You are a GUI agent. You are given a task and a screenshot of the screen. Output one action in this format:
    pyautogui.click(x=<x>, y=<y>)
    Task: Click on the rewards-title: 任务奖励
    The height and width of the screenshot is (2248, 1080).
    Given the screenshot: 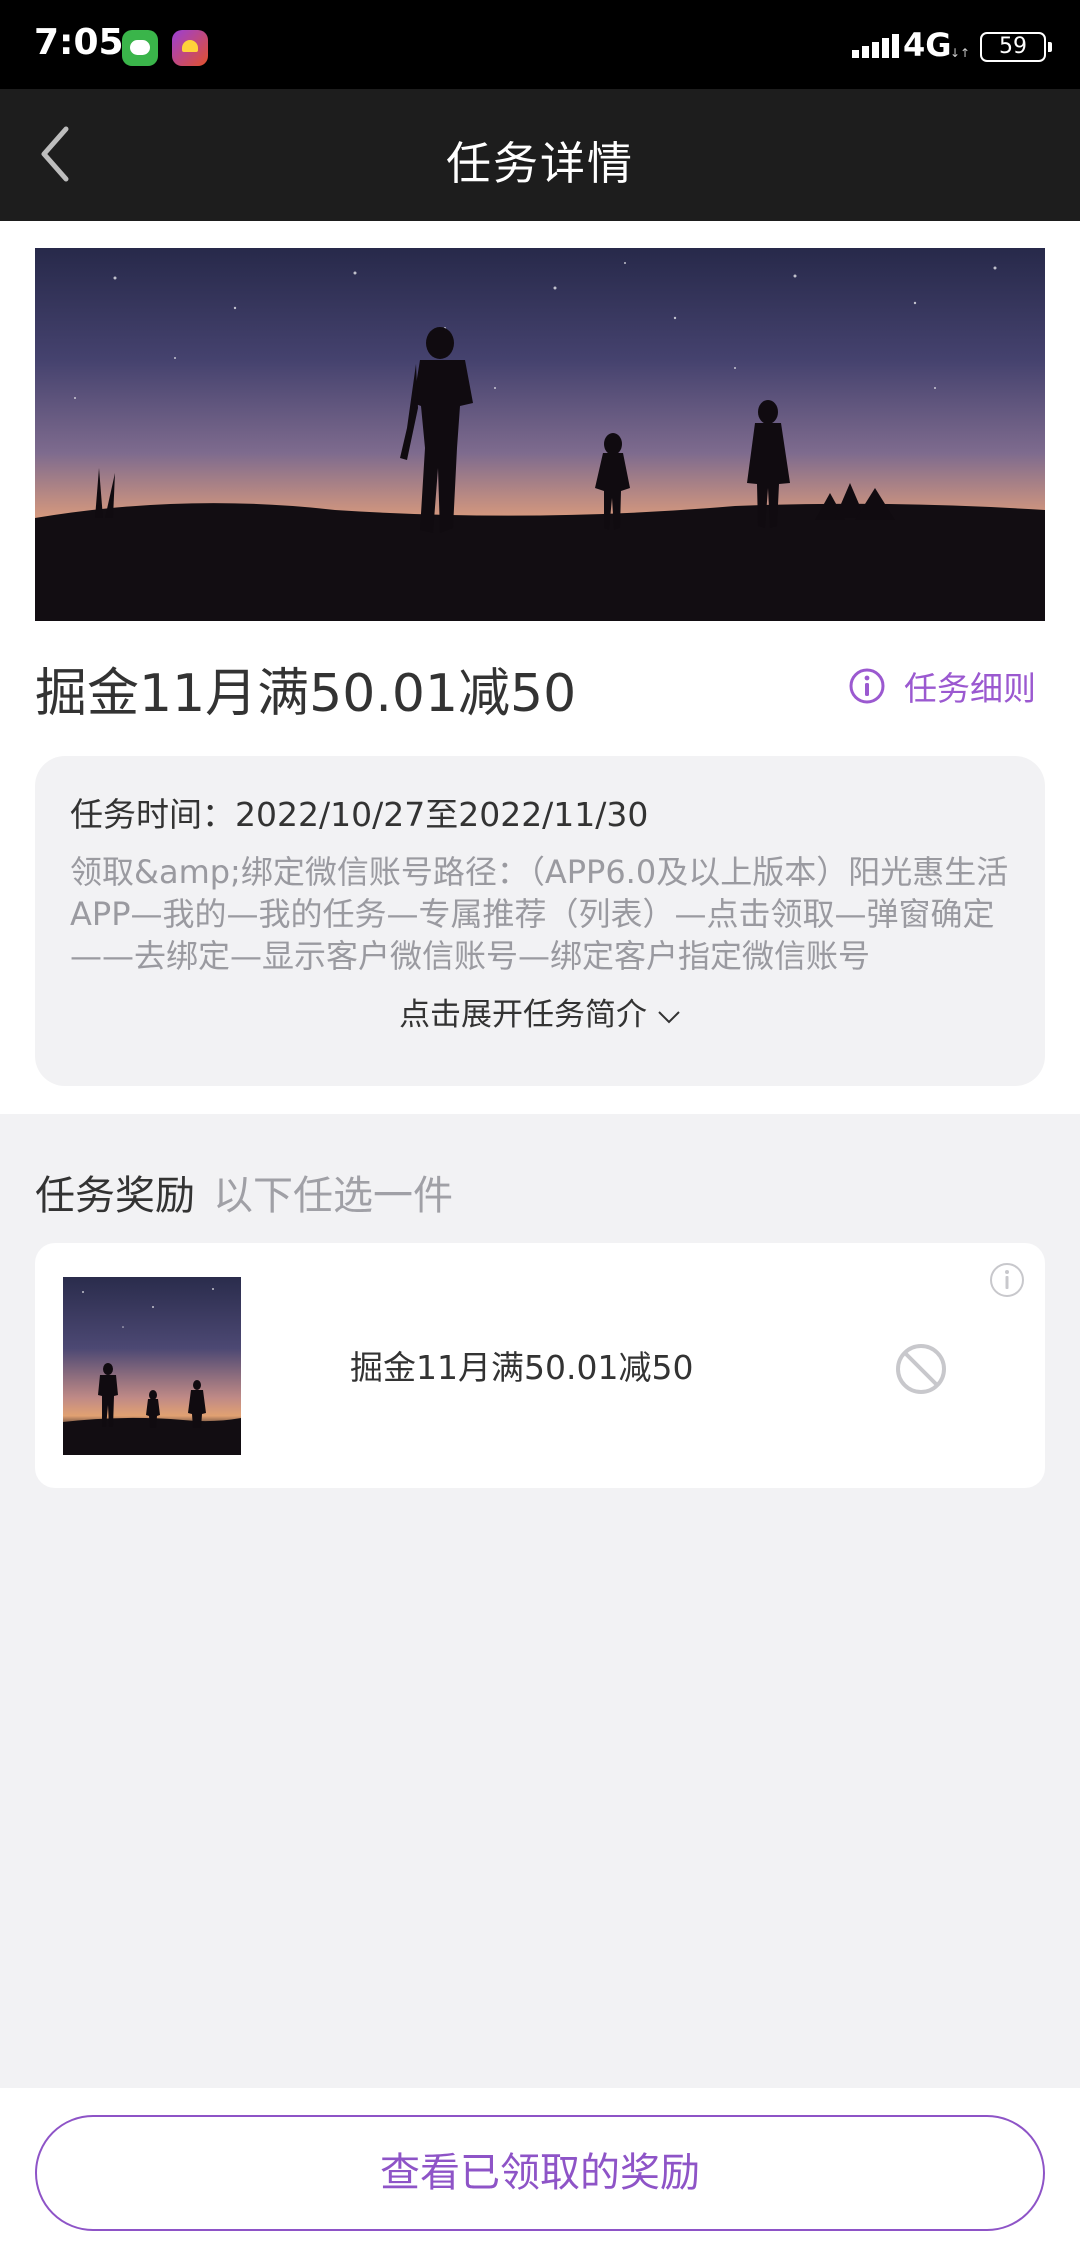 What is the action you would take?
    pyautogui.click(x=115, y=1196)
    